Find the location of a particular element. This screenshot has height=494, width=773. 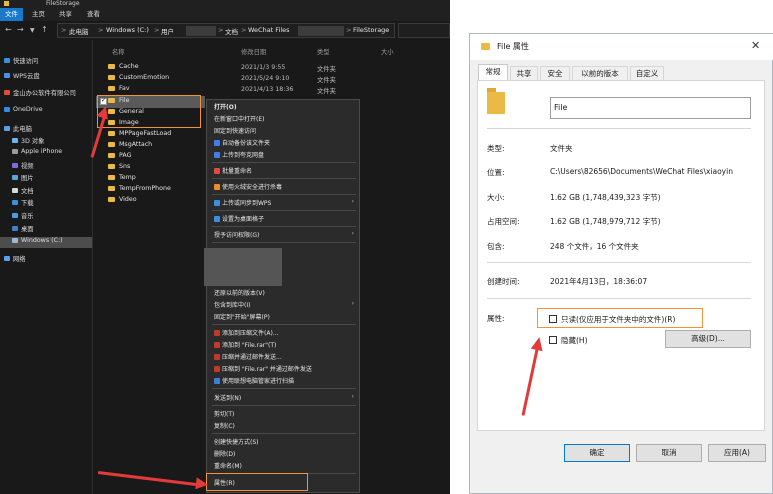

list-item: PAG is located at coordinates (119, 157).